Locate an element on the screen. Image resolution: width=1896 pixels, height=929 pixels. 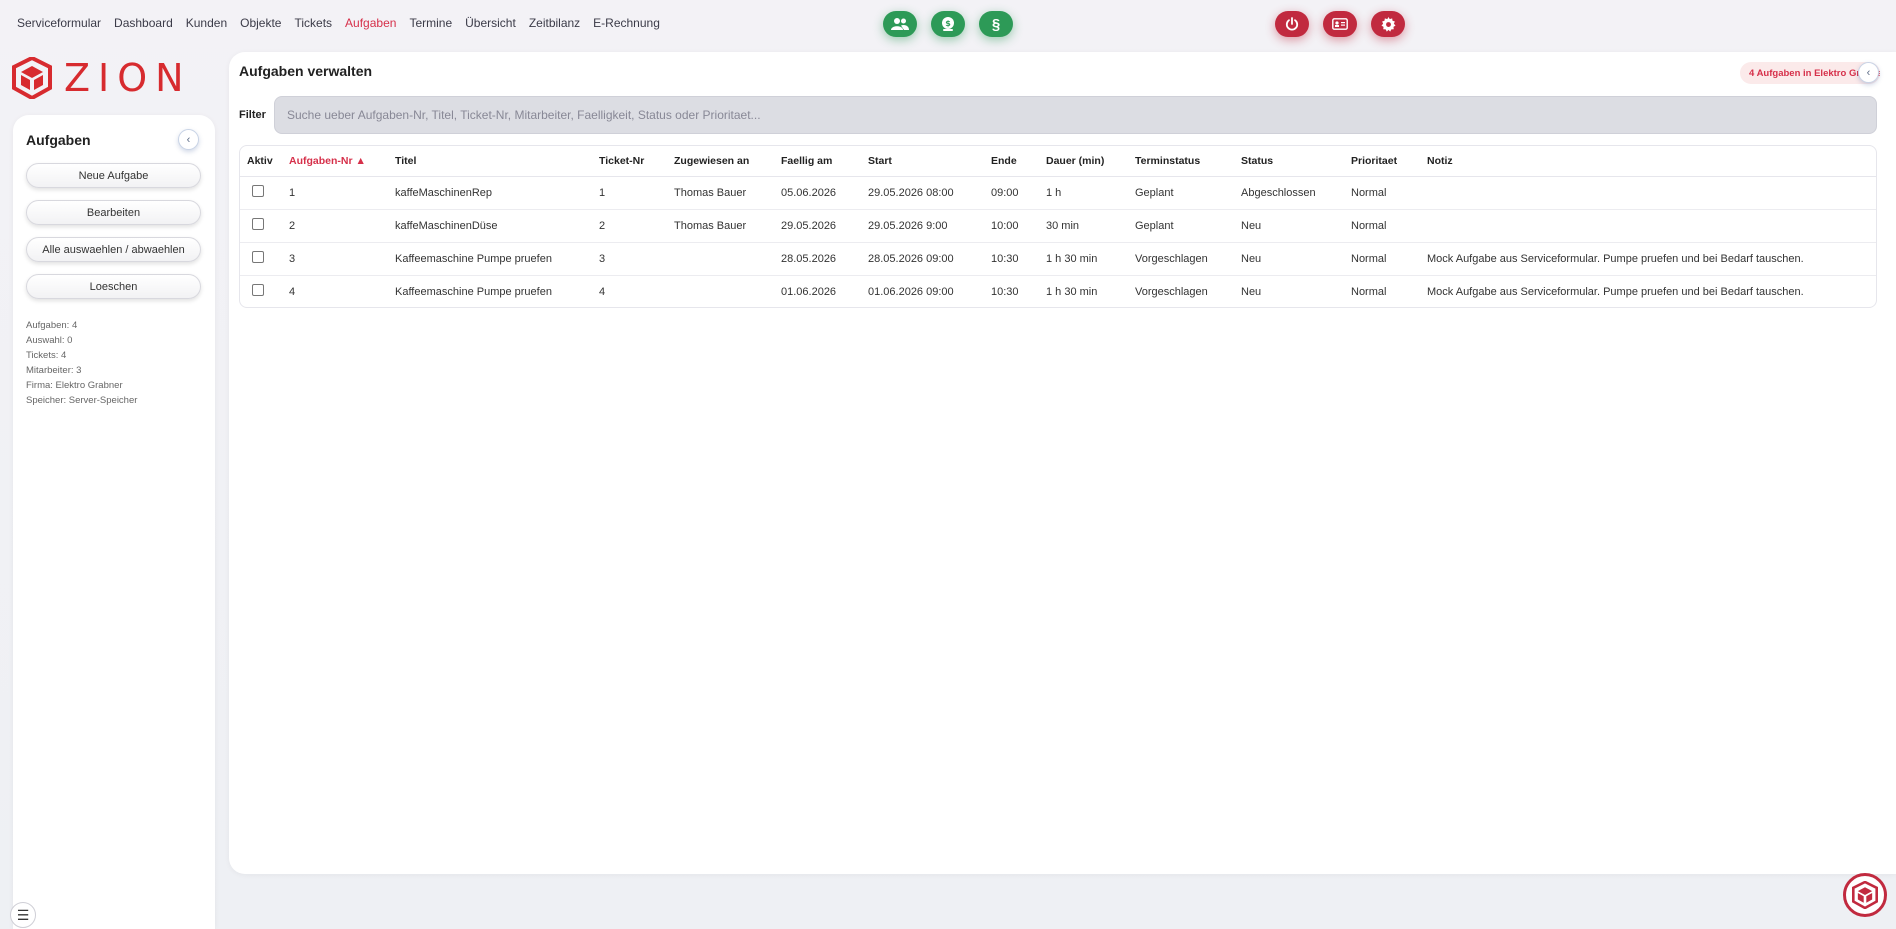
nav-e-rechnung: E-Rechnung is located at coordinates (626, 23).